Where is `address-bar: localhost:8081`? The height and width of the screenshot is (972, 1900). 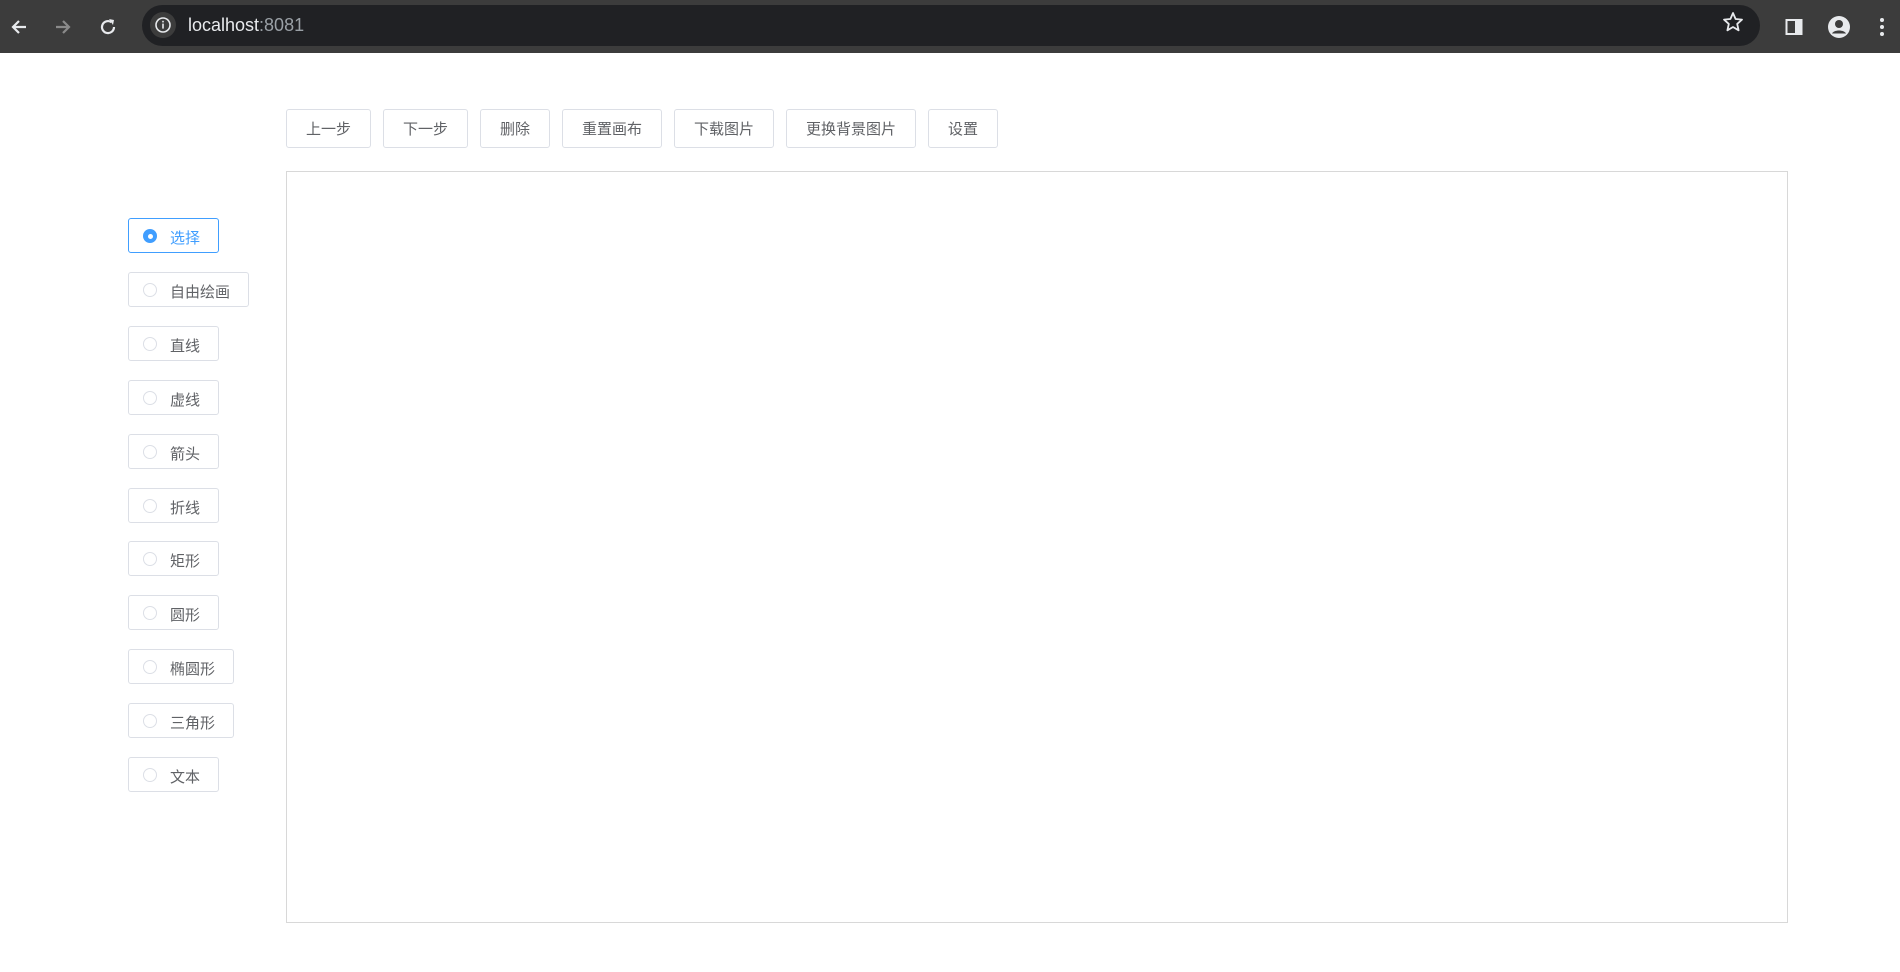 address-bar: localhost:8081 is located at coordinates (951, 25).